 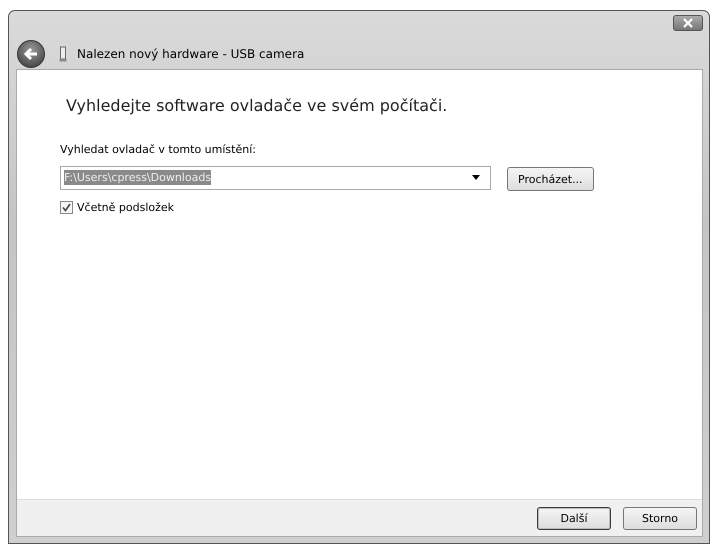 I want to click on window-title: Nalezen nový hardware - USB camera, so click(x=190, y=54).